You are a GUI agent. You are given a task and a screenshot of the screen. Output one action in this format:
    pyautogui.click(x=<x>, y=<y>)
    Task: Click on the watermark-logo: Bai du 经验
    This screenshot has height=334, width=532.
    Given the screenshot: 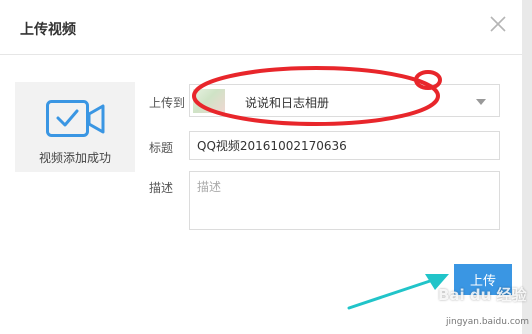 What is the action you would take?
    pyautogui.click(x=482, y=295)
    